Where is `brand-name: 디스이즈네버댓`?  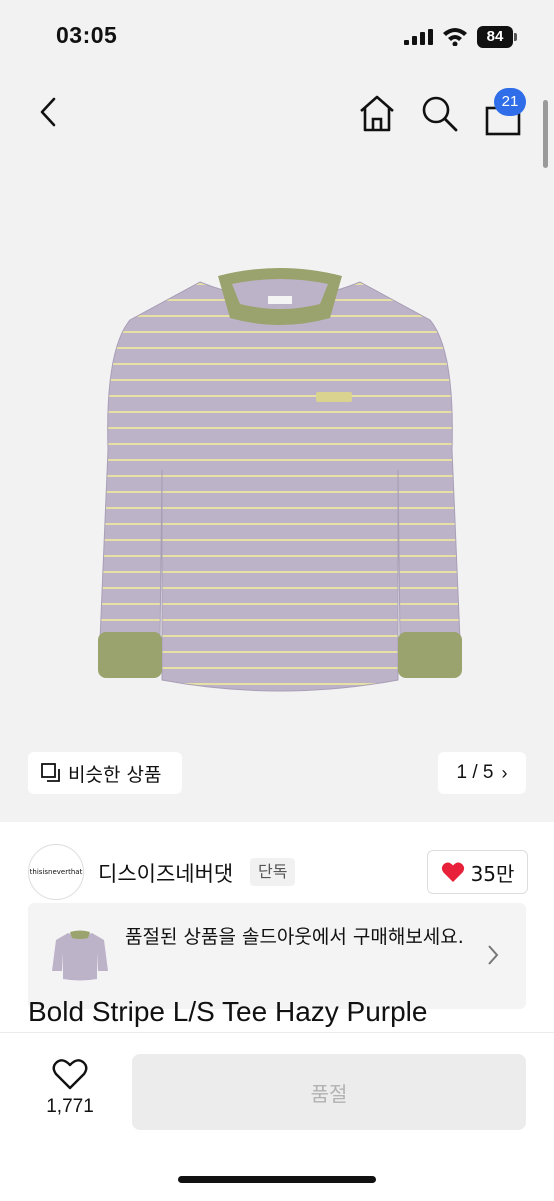
brand-name: 디스이즈네버댓 is located at coordinates (165, 873).